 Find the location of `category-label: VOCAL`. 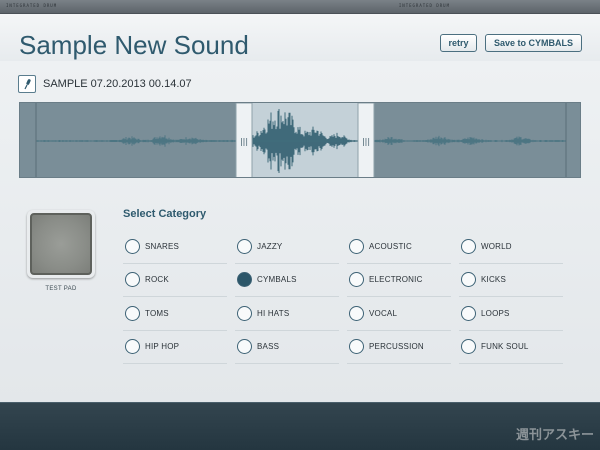

category-label: VOCAL is located at coordinates (383, 313).